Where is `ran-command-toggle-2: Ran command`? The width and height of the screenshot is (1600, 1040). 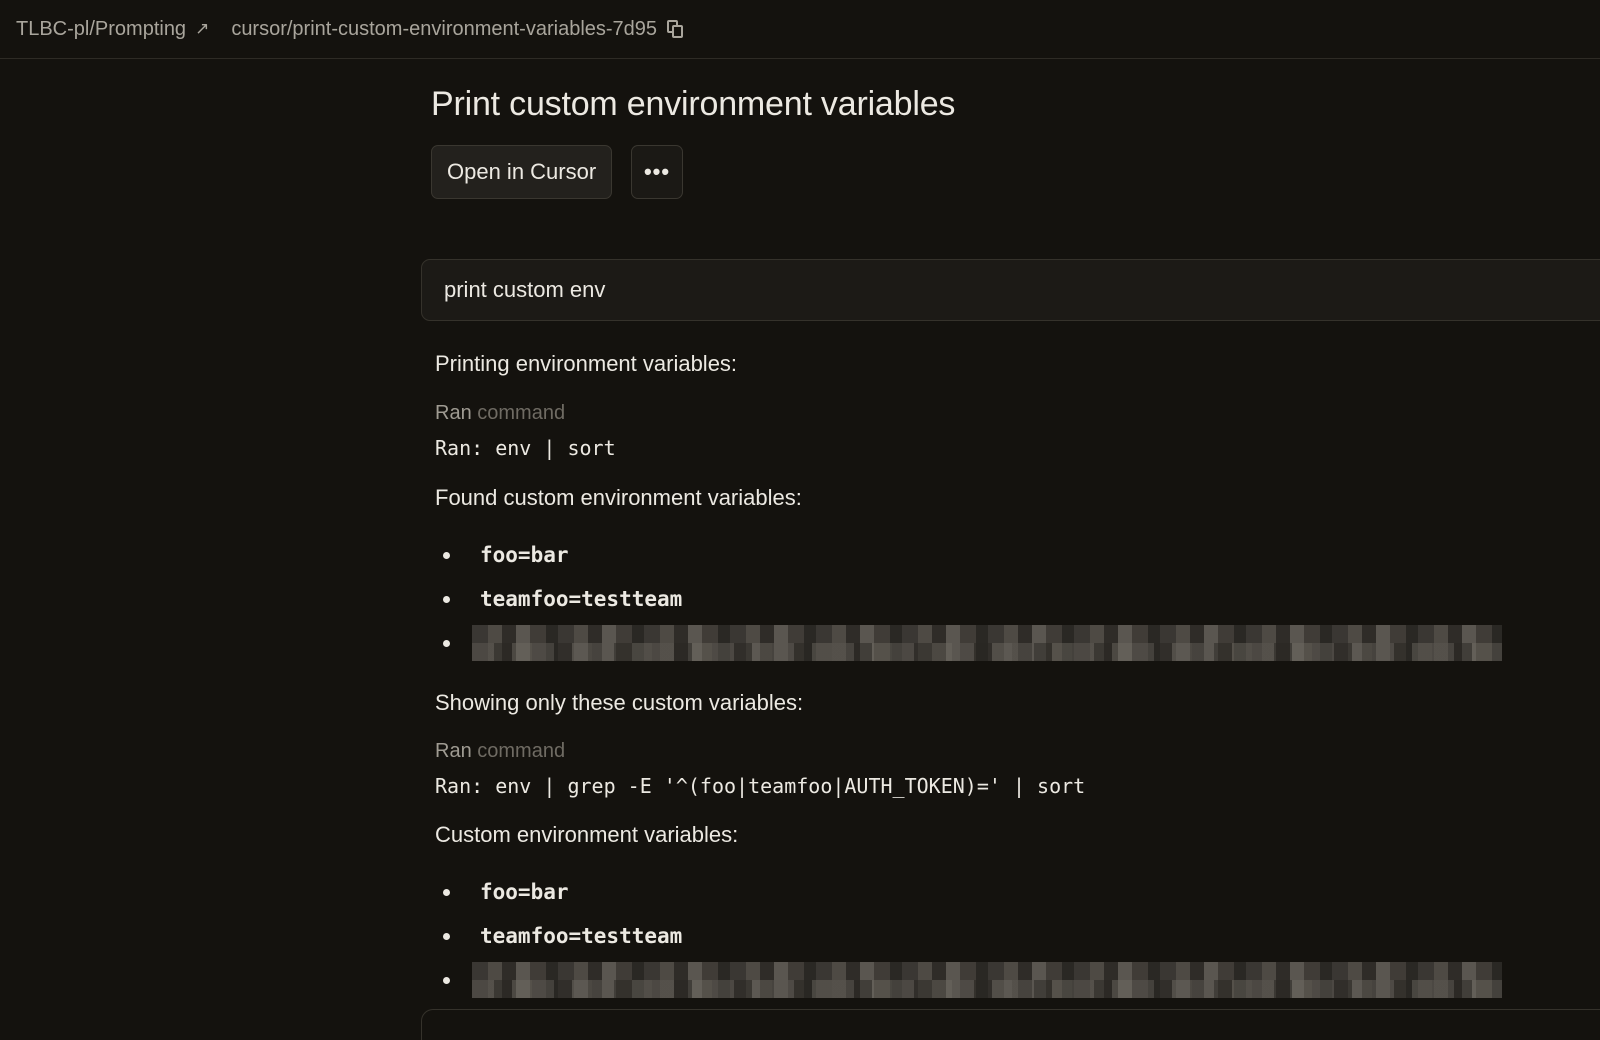
ran-command-toggle-2: Ran command is located at coordinates (500, 751).